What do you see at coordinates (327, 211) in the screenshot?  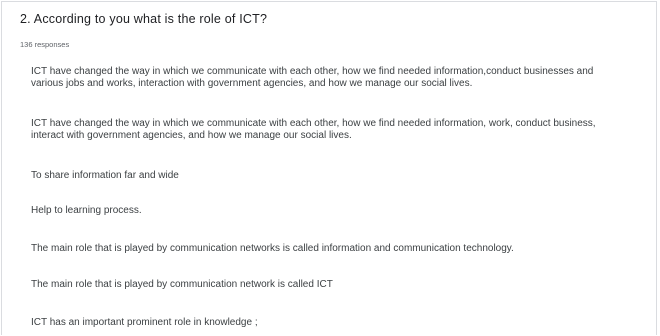 I see `response-item: Help to learning process.` at bounding box center [327, 211].